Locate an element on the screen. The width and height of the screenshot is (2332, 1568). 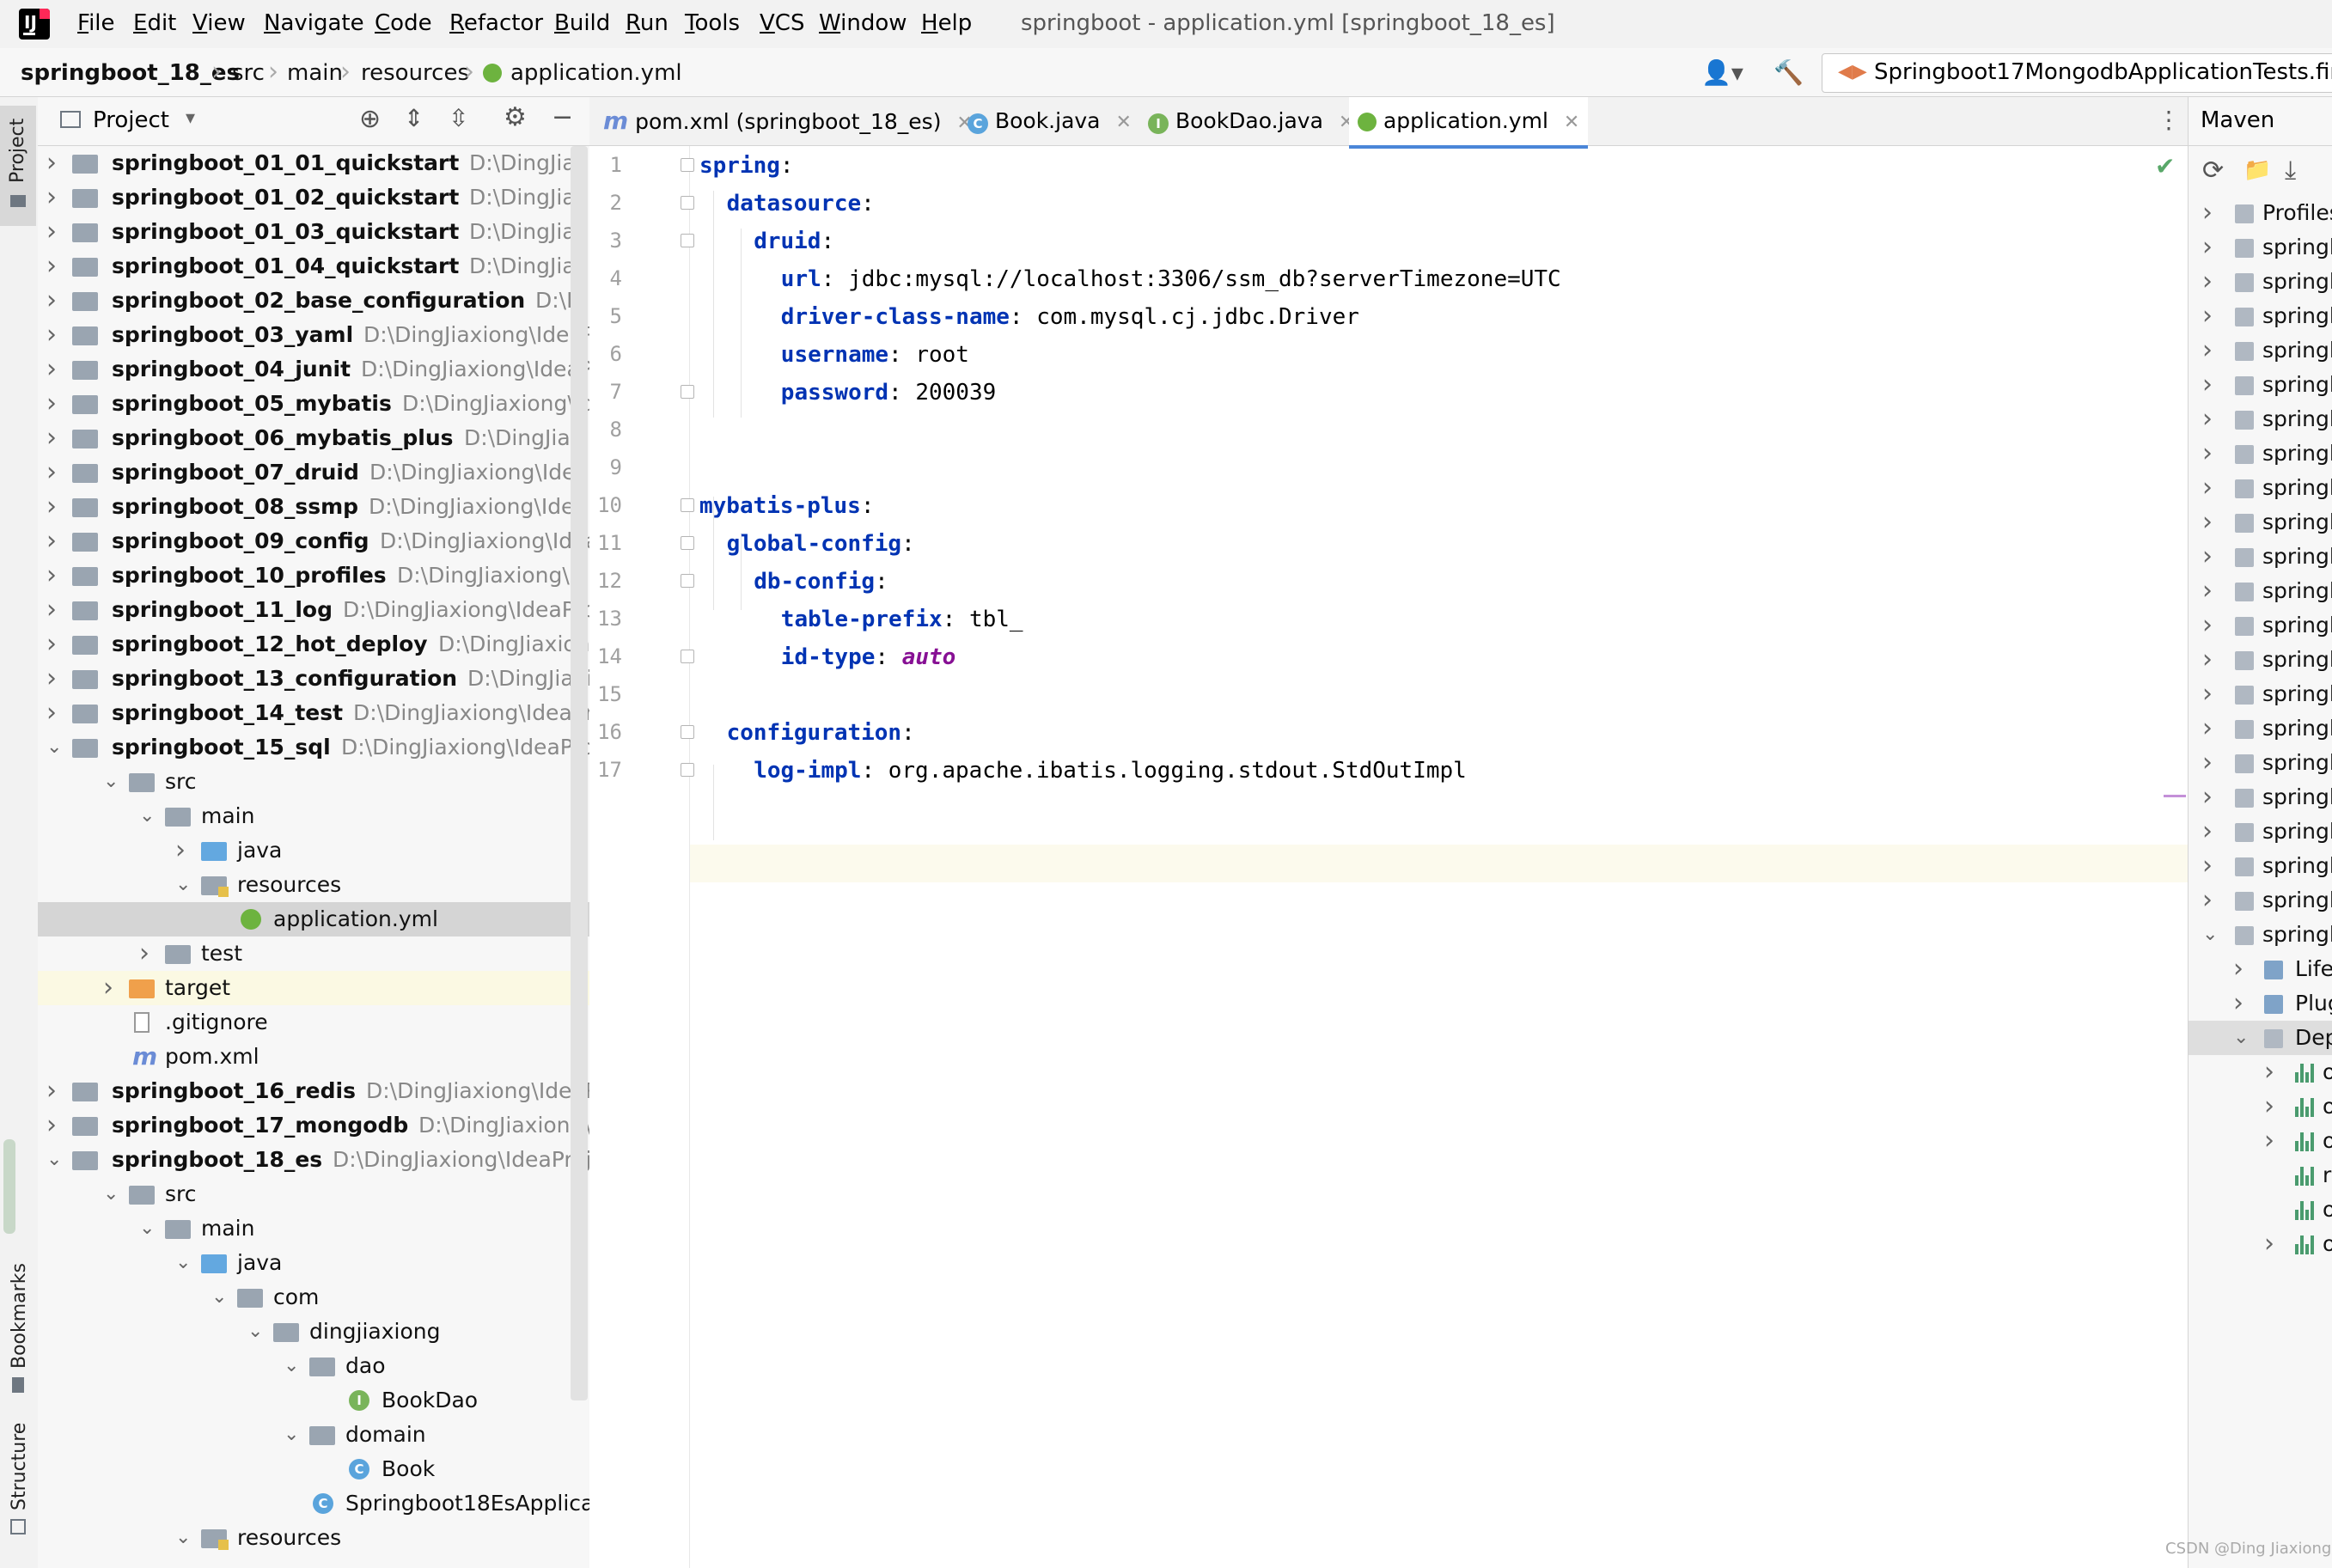
tree-row: ⌄ java is located at coordinates (313, 1263).